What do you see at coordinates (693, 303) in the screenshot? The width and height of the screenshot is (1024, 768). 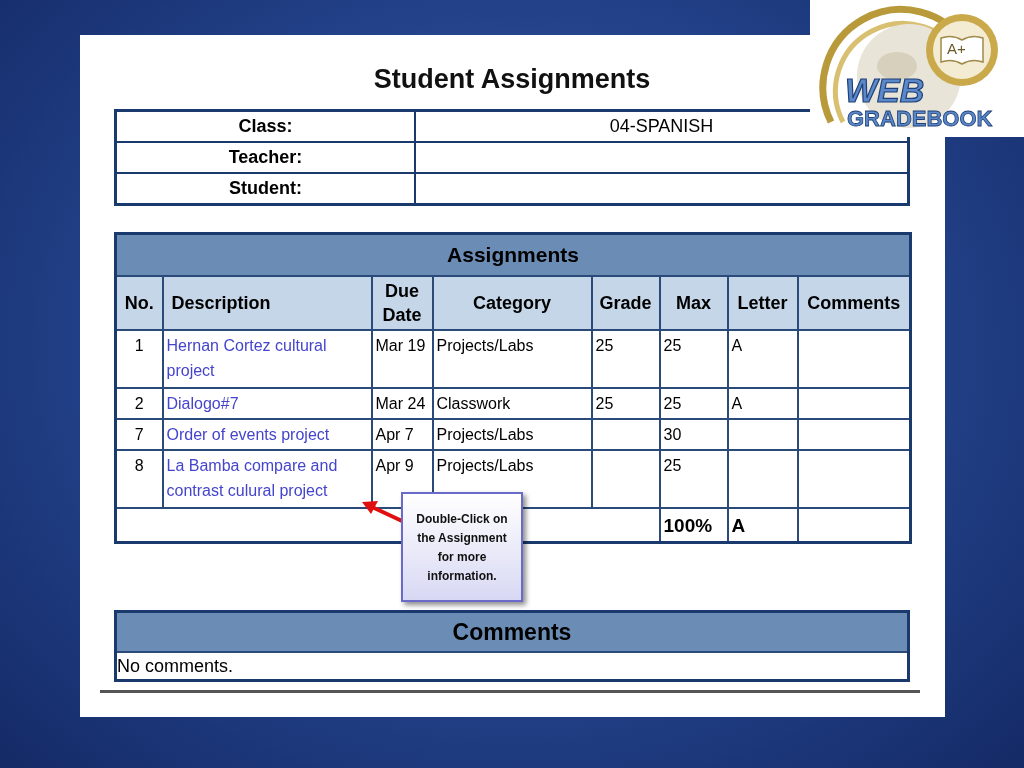 I see `column-header: Max` at bounding box center [693, 303].